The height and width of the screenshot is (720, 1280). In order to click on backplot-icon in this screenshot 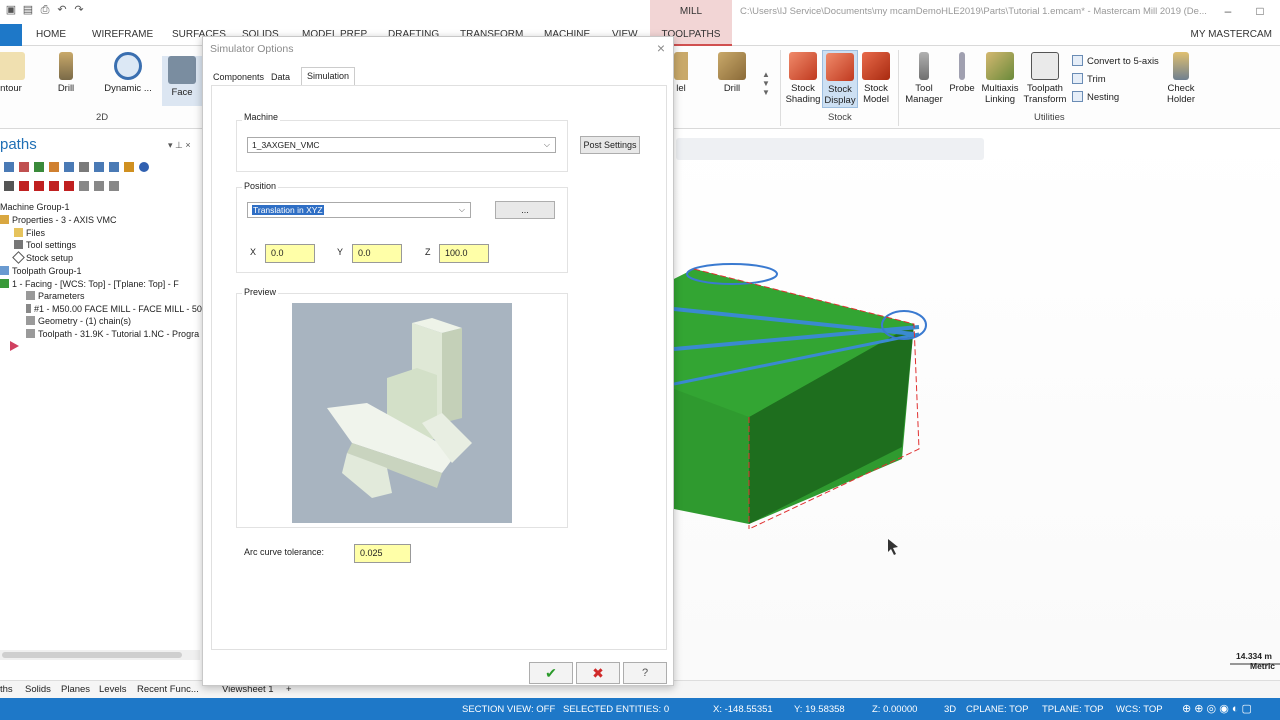, I will do `click(69, 167)`.